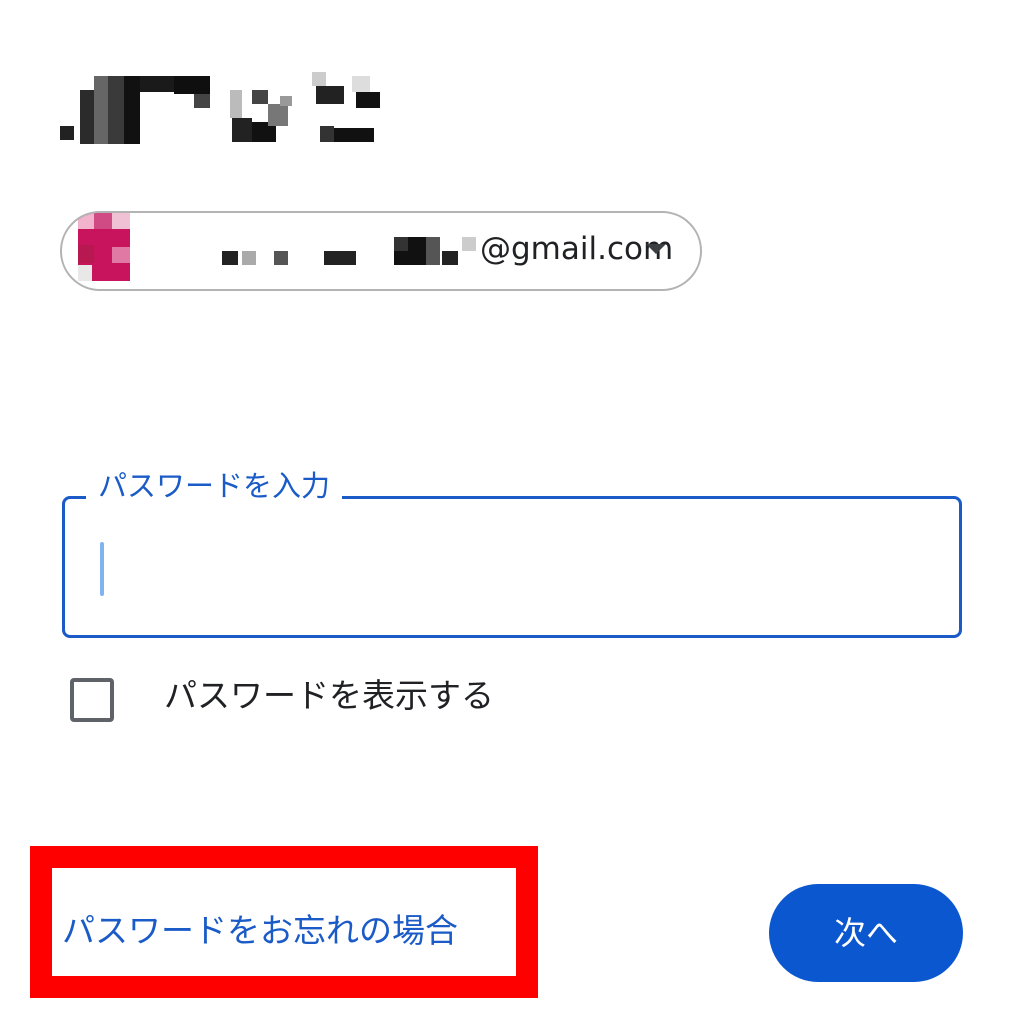 The image size is (1024, 1024). I want to click on password-input, so click(510, 567).